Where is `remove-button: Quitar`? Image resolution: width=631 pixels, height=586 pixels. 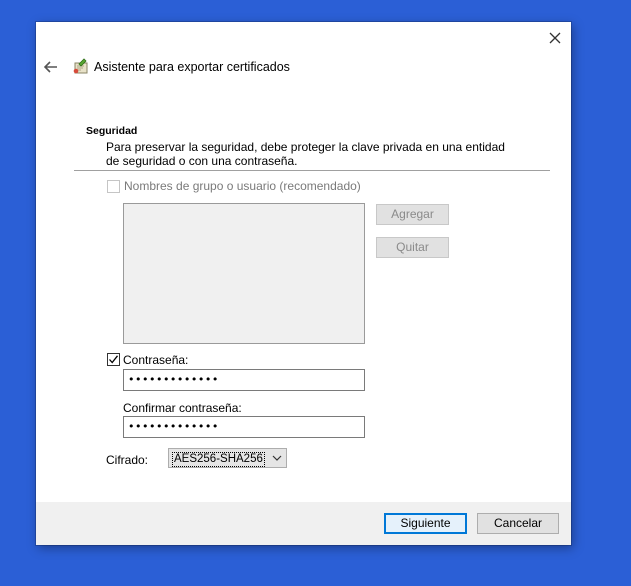
remove-button: Quitar is located at coordinates (412, 247).